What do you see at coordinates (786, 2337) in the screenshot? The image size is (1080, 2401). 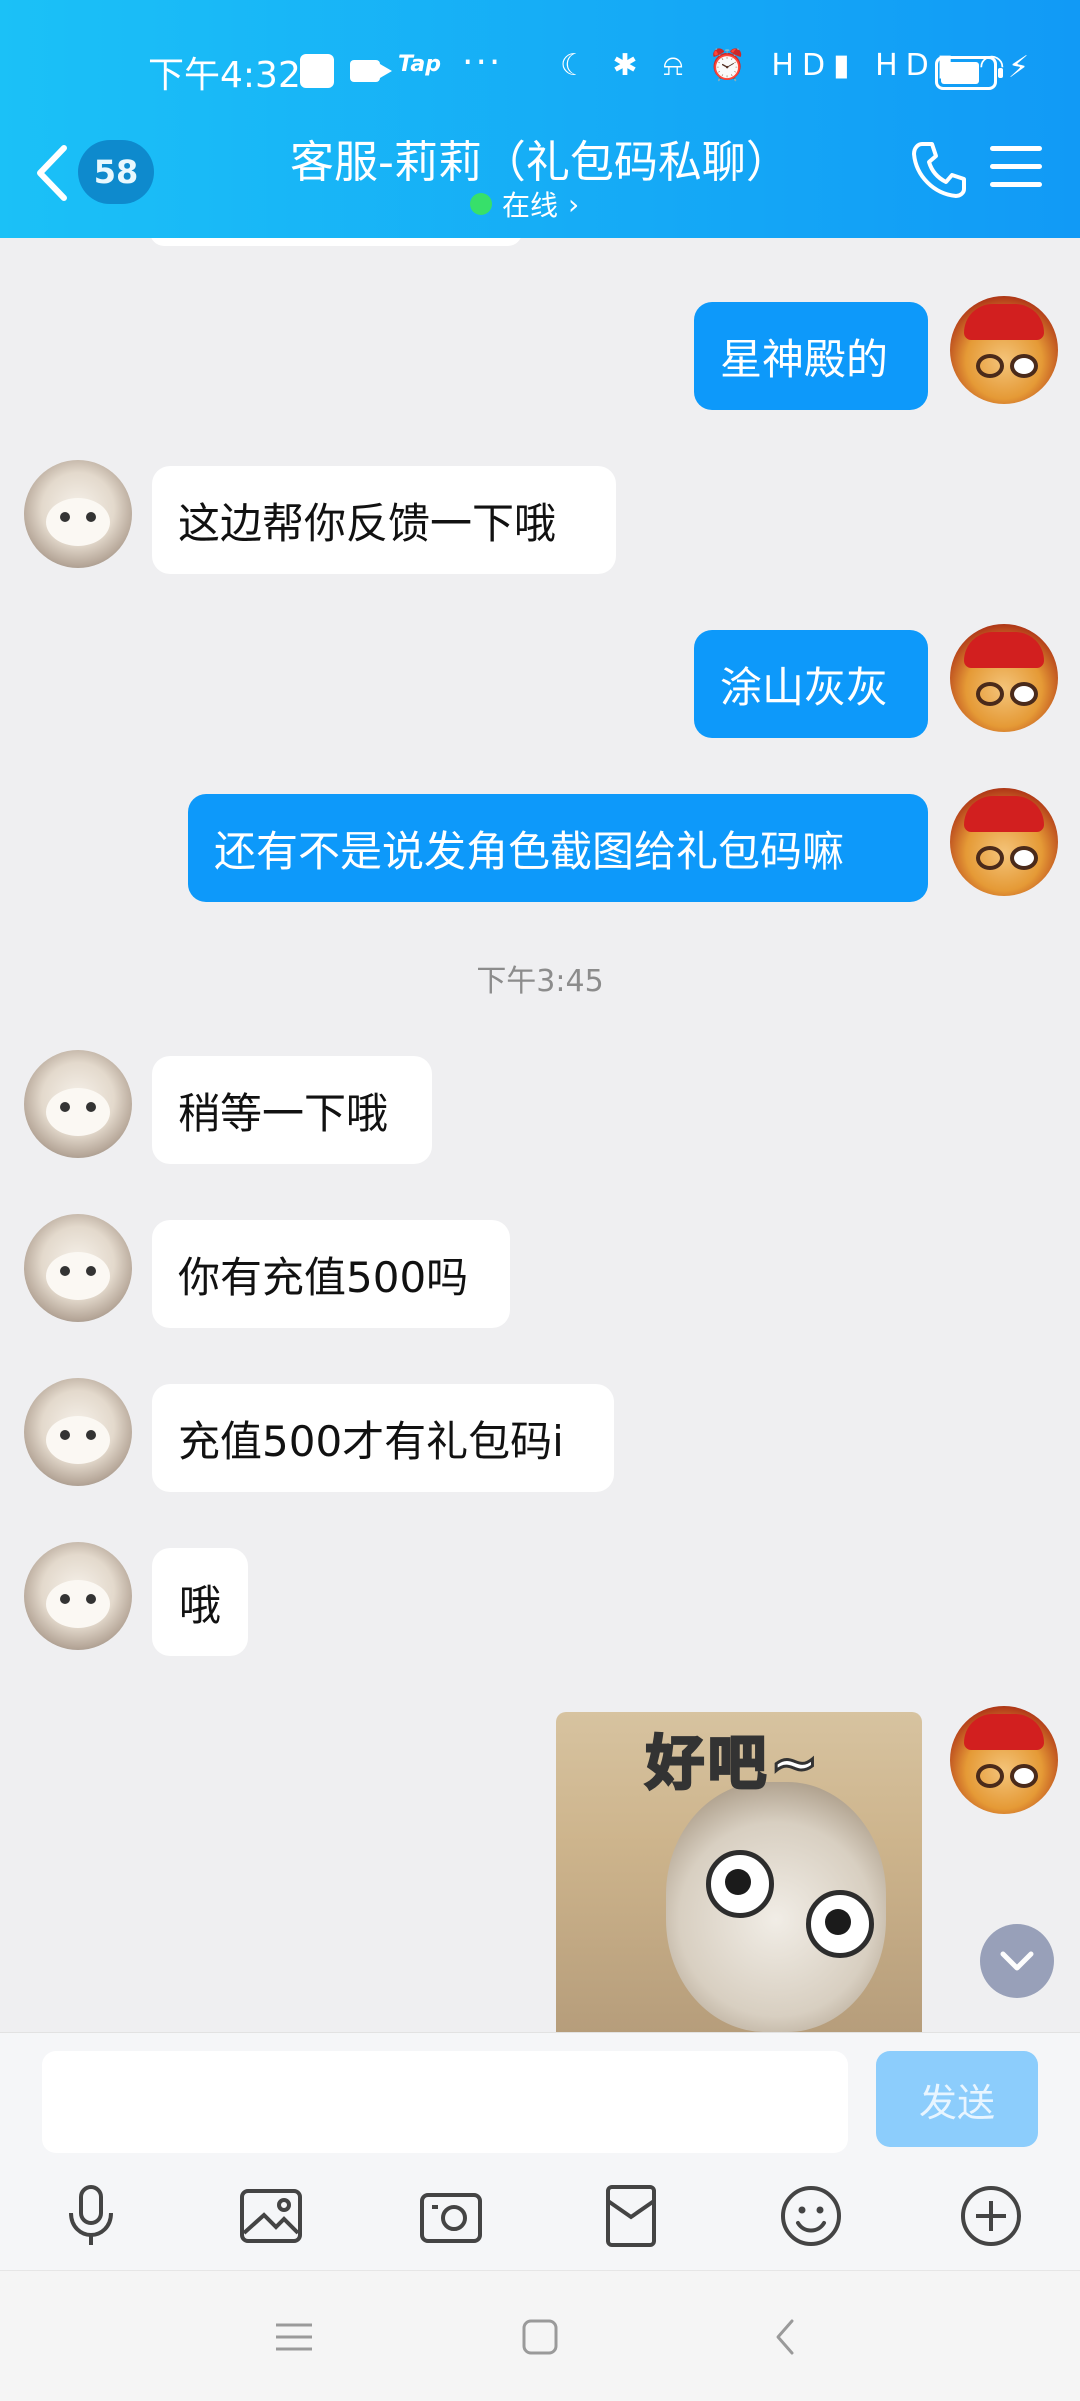 I see `back-icon` at bounding box center [786, 2337].